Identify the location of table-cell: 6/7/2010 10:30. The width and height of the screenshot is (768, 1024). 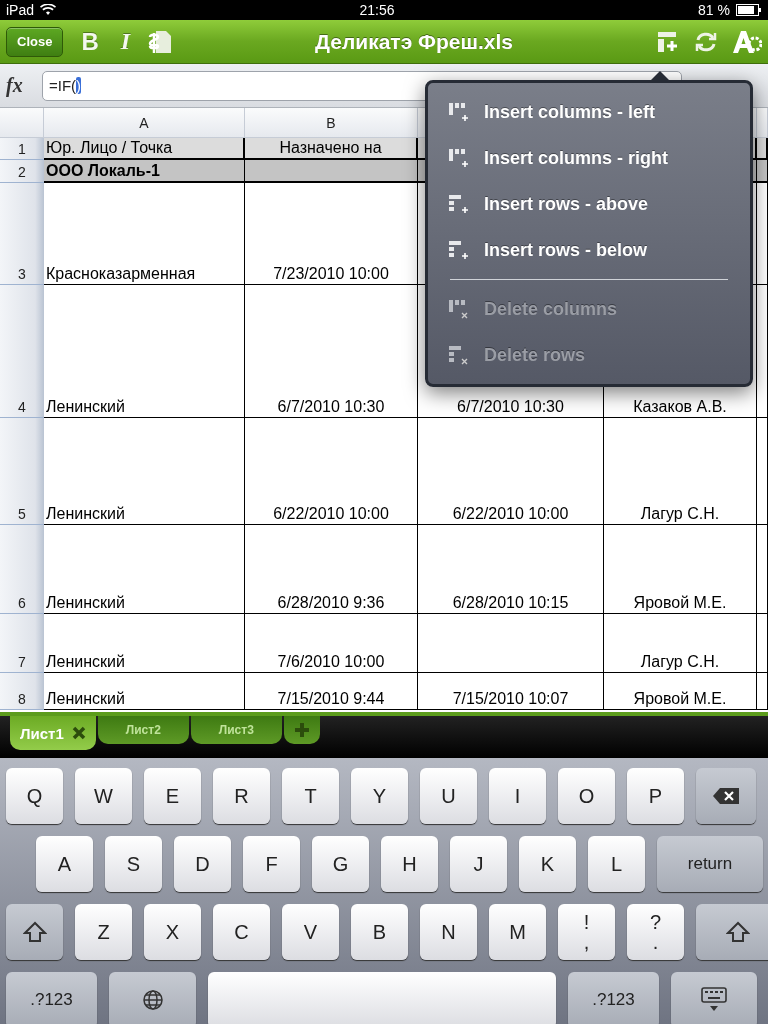
(331, 351).